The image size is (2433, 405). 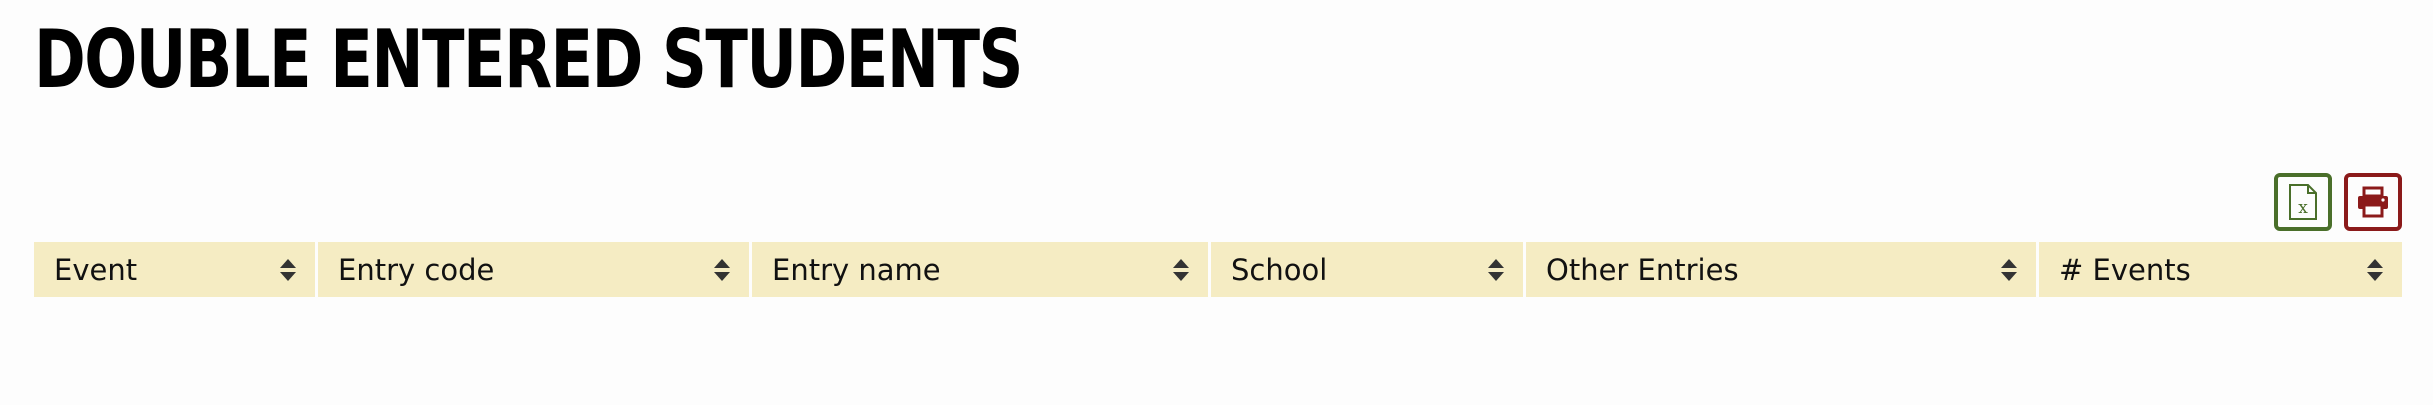 I want to click on column-label: Entry name, so click(x=856, y=269).